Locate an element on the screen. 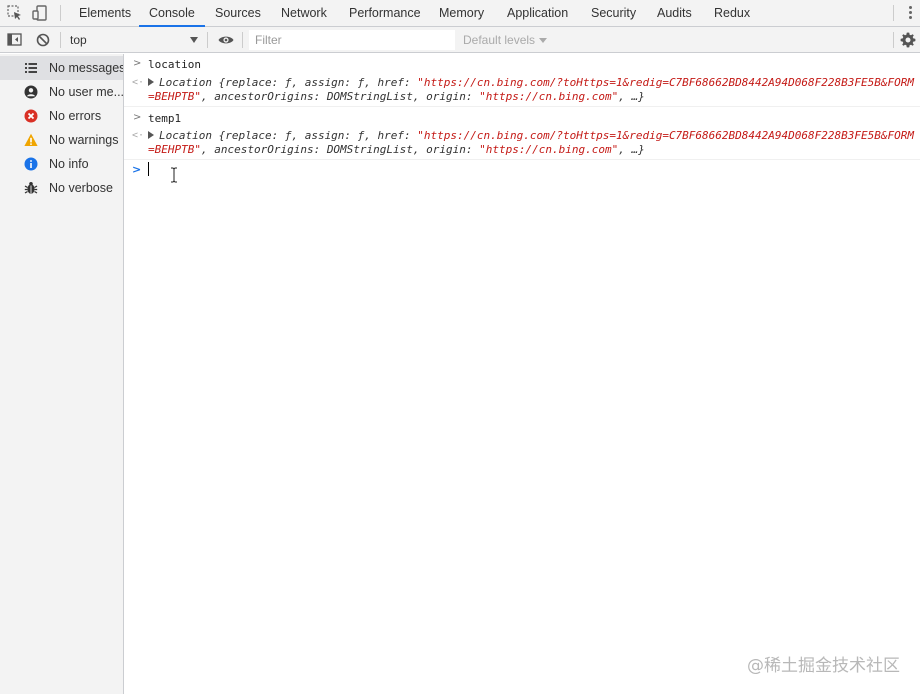 The width and height of the screenshot is (920, 694). tab-performance: Performance is located at coordinates (385, 13).